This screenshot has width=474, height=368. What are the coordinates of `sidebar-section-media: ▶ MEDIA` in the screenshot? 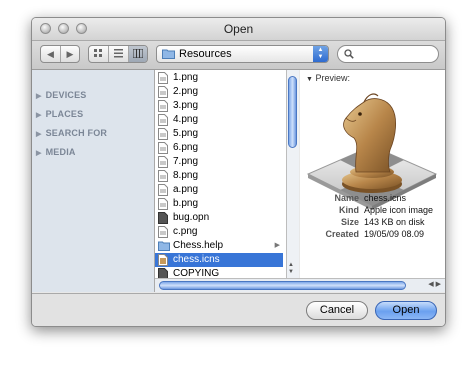 It's located at (56, 152).